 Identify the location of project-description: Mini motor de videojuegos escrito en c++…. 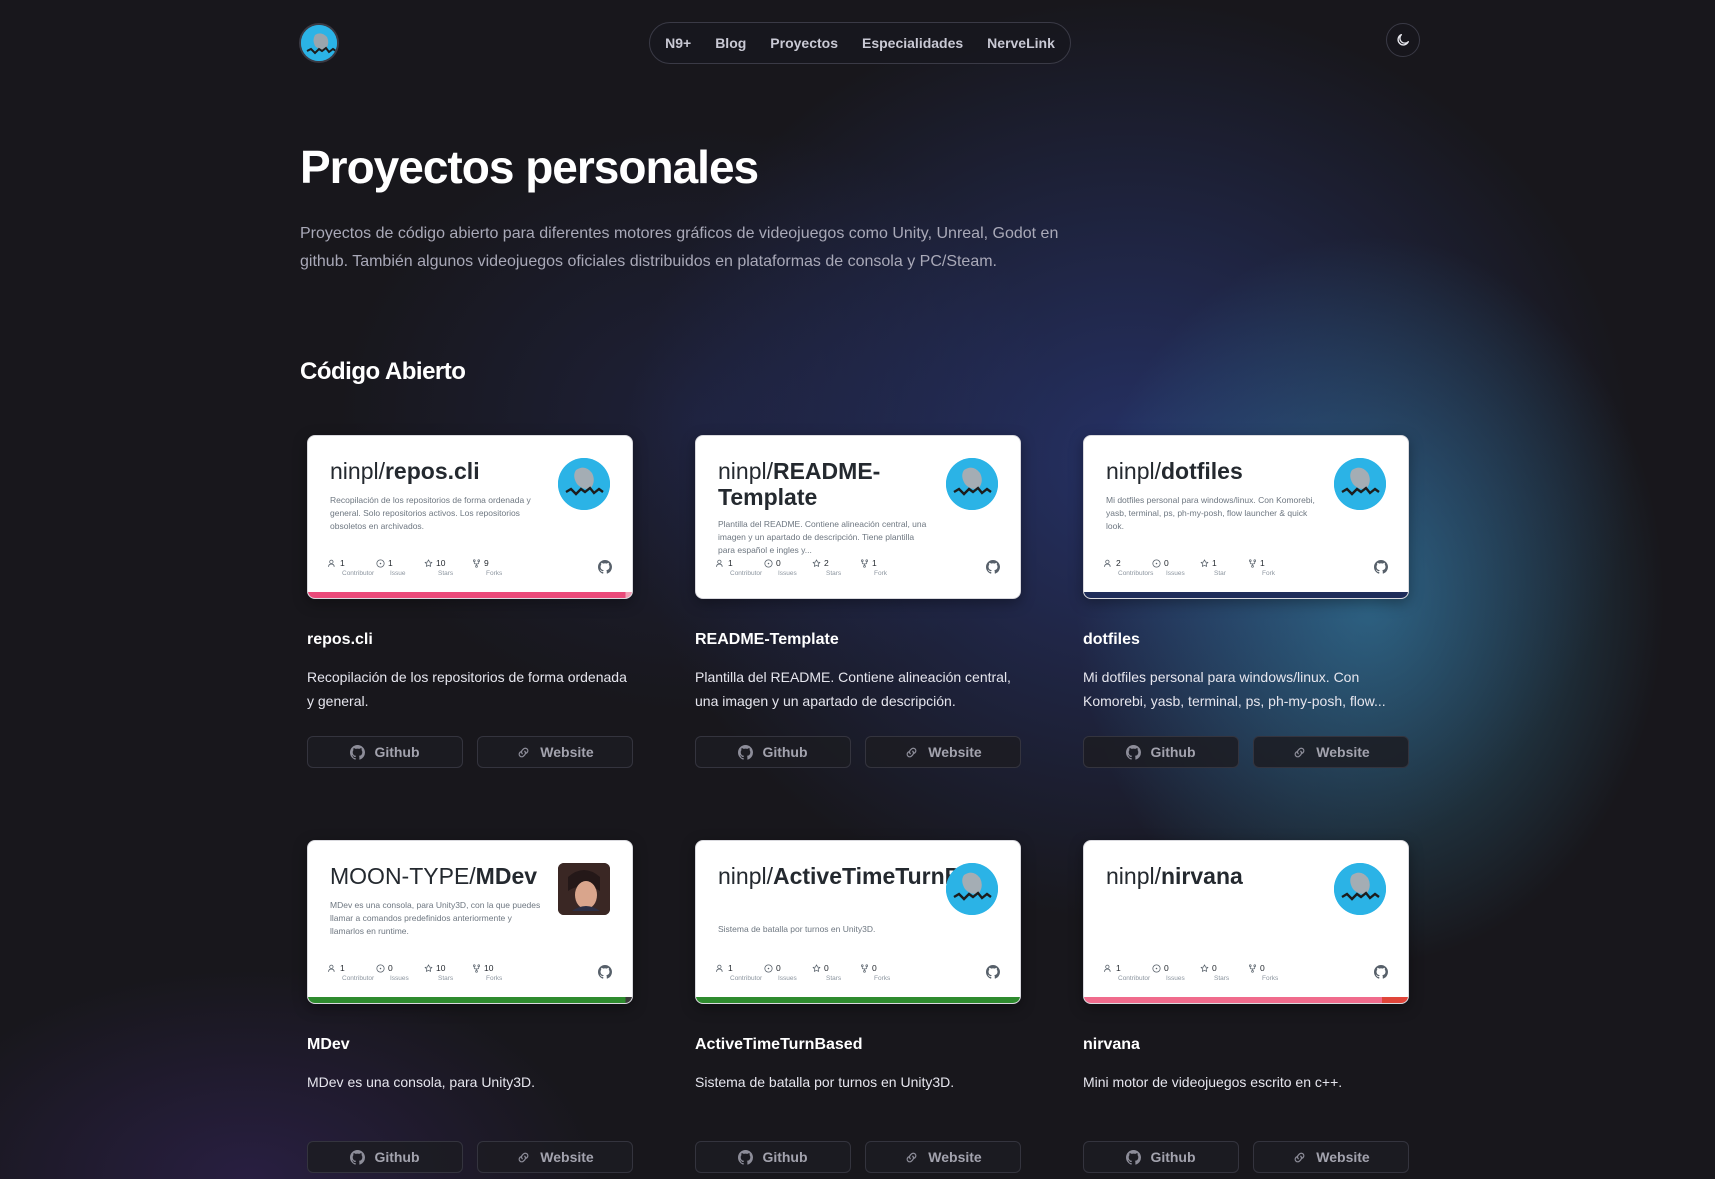
(1213, 1082).